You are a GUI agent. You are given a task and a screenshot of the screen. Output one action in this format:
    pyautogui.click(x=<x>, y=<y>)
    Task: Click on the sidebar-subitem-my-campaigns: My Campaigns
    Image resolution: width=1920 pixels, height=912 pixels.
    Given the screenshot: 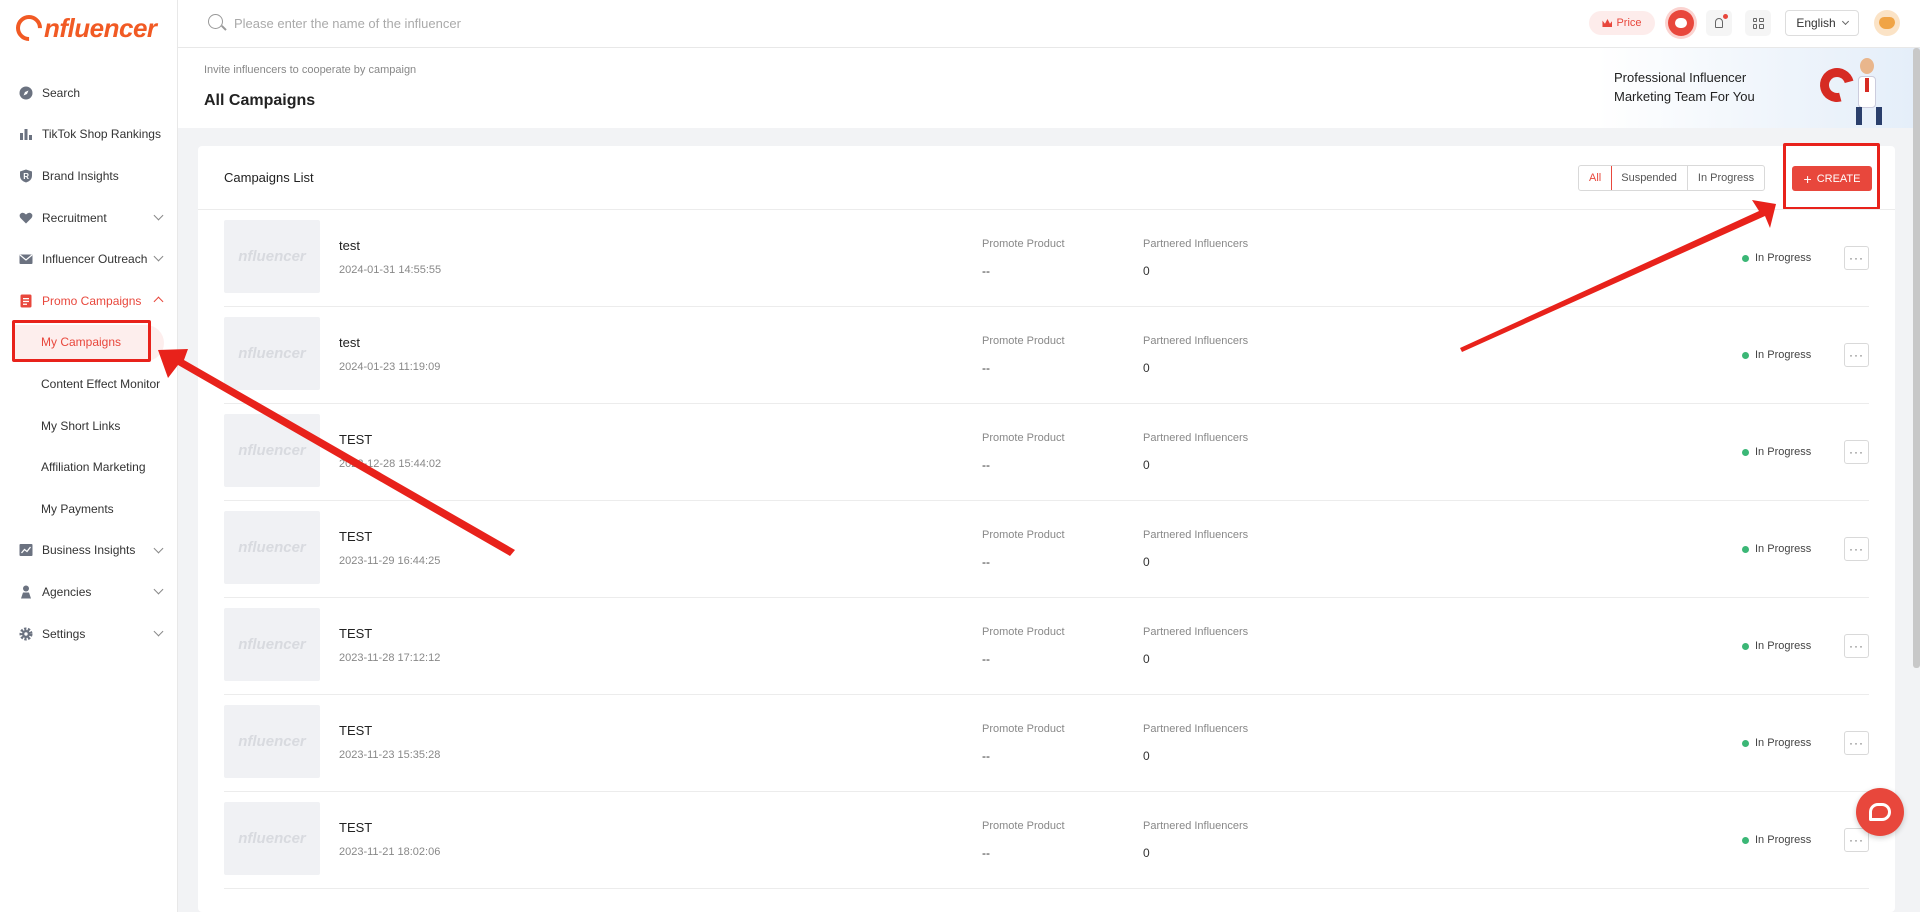 What is the action you would take?
    pyautogui.click(x=89, y=343)
    